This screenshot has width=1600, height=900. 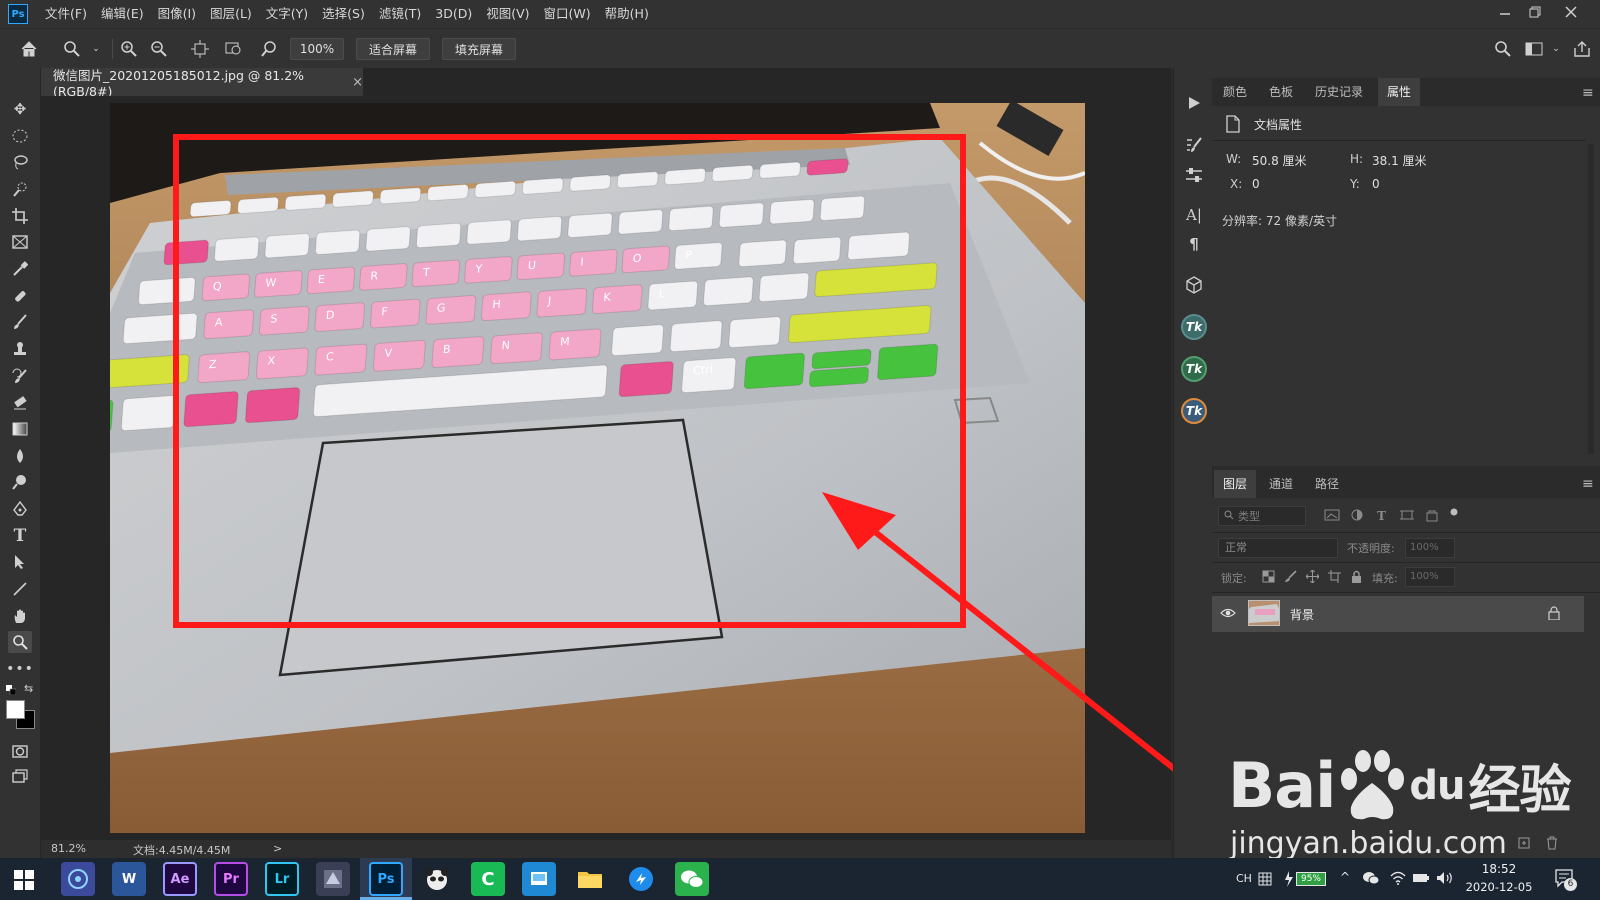 What do you see at coordinates (1357, 515) in the screenshot?
I see `adjustment-filter-icon` at bounding box center [1357, 515].